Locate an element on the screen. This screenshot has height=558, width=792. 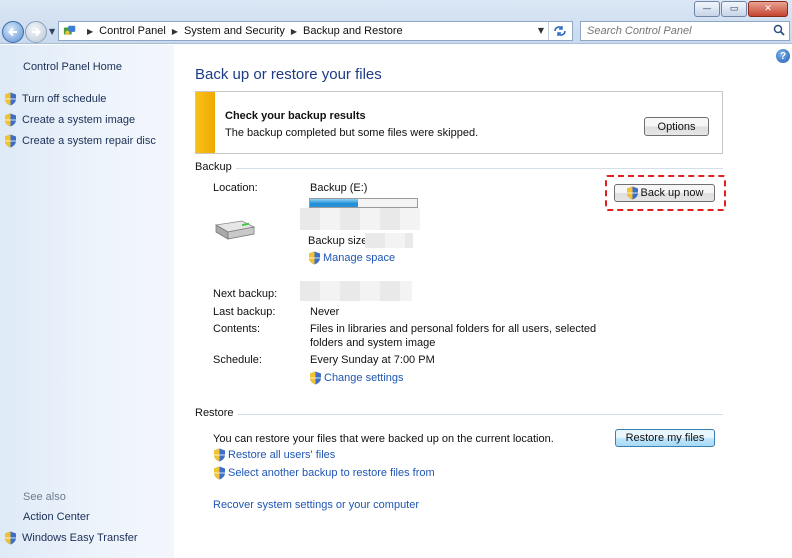
maximize-button: ▭ is located at coordinates (734, 9).